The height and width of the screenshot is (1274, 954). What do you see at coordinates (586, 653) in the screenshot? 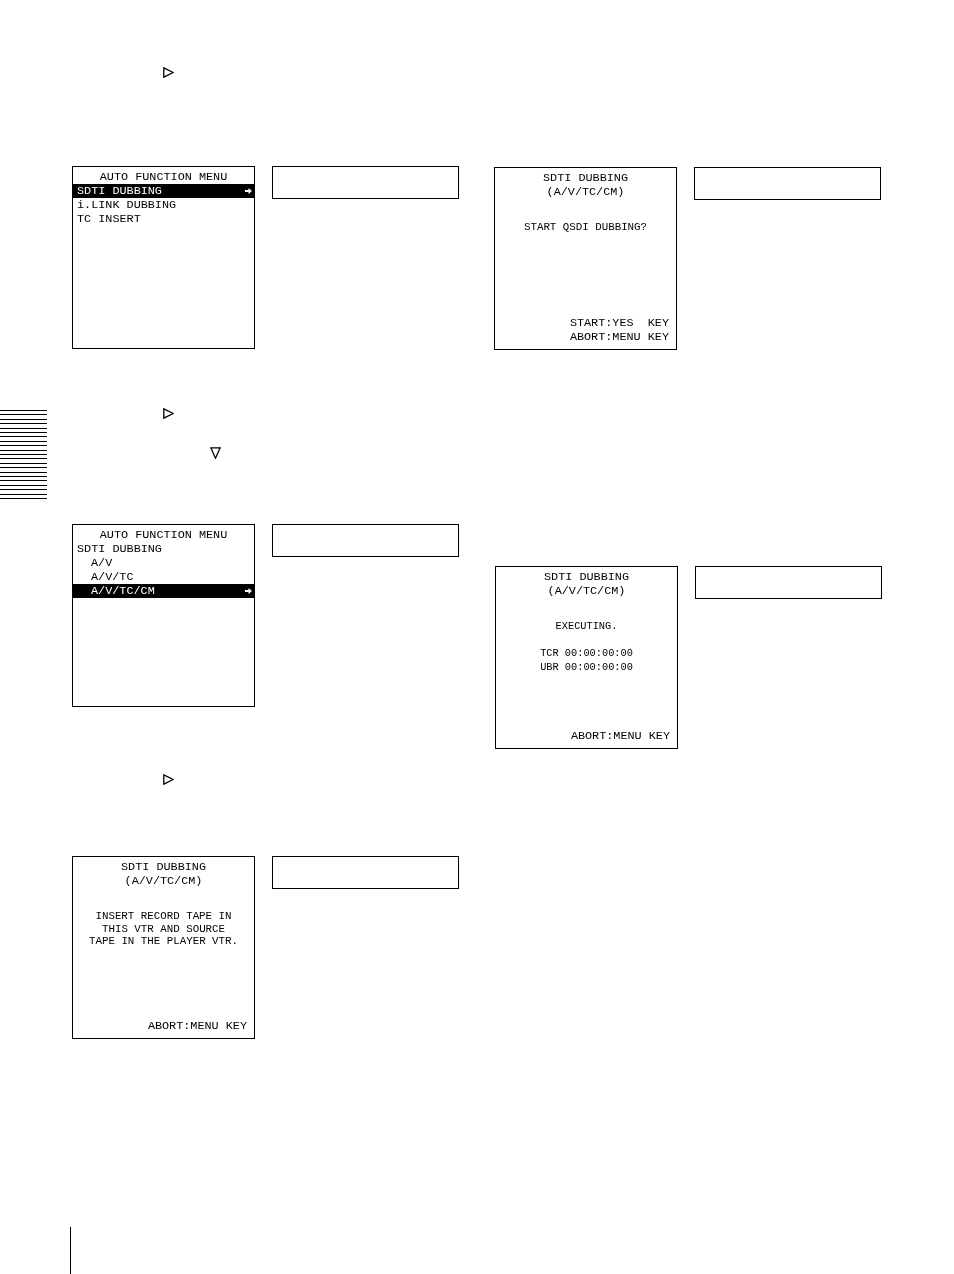
I see `timecode-readout: TCR 00:00:00:00` at bounding box center [586, 653].